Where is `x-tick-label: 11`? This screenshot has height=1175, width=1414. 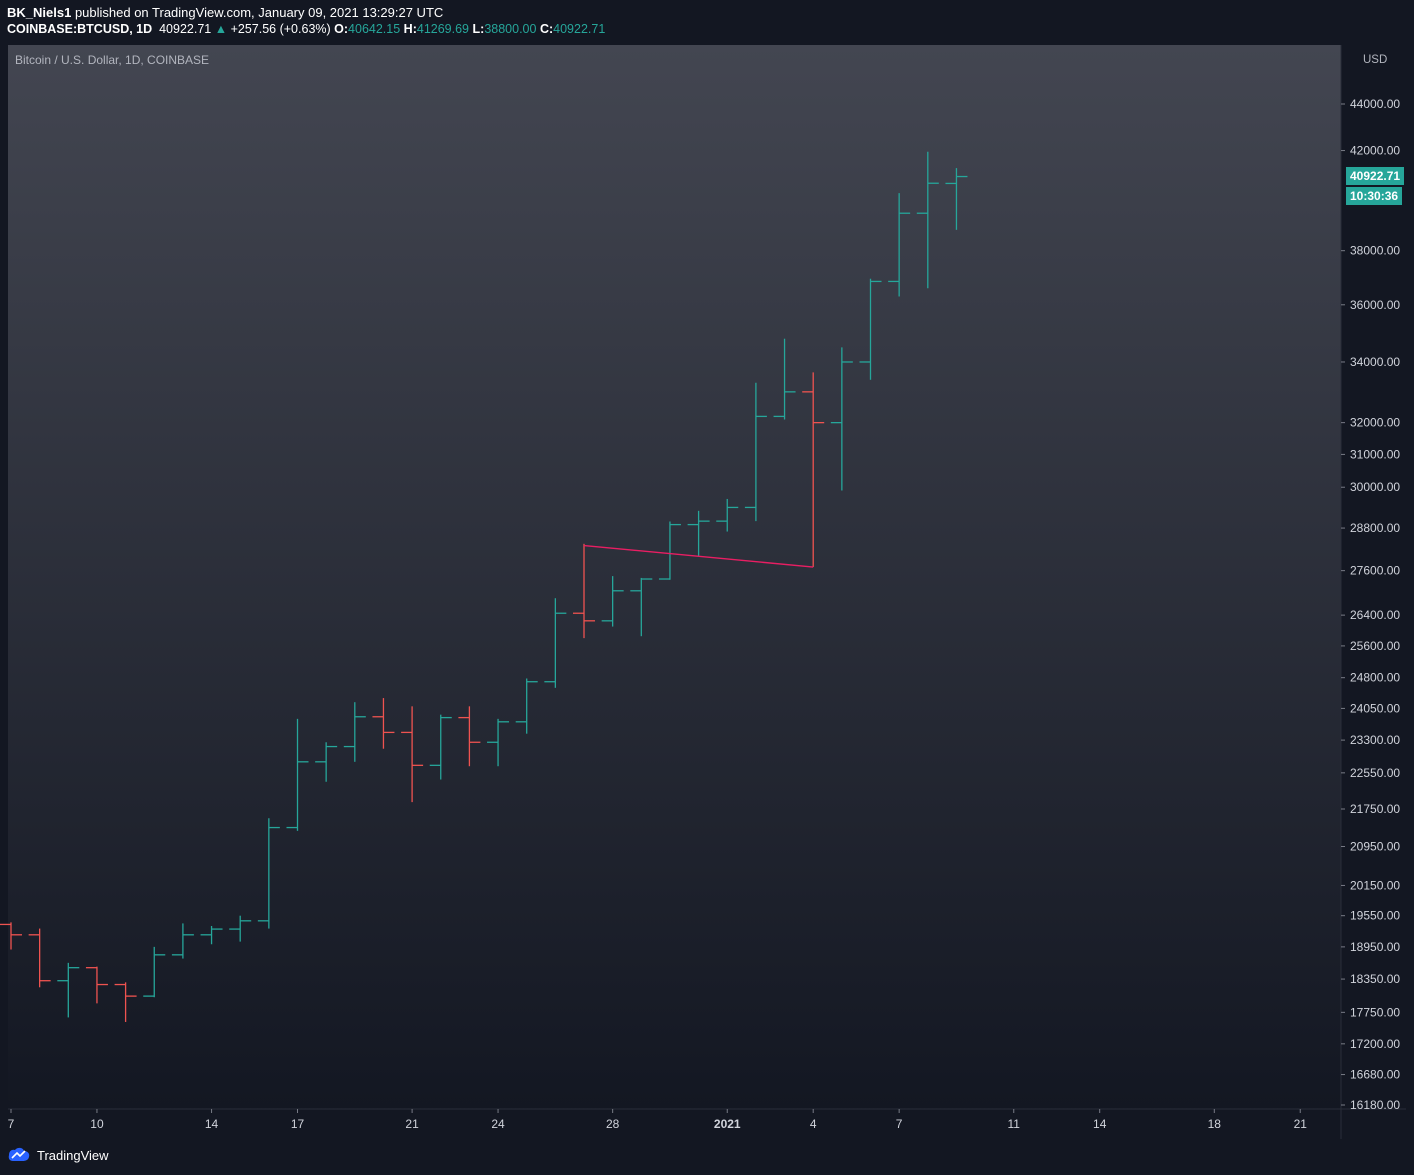 x-tick-label: 11 is located at coordinates (1014, 1124).